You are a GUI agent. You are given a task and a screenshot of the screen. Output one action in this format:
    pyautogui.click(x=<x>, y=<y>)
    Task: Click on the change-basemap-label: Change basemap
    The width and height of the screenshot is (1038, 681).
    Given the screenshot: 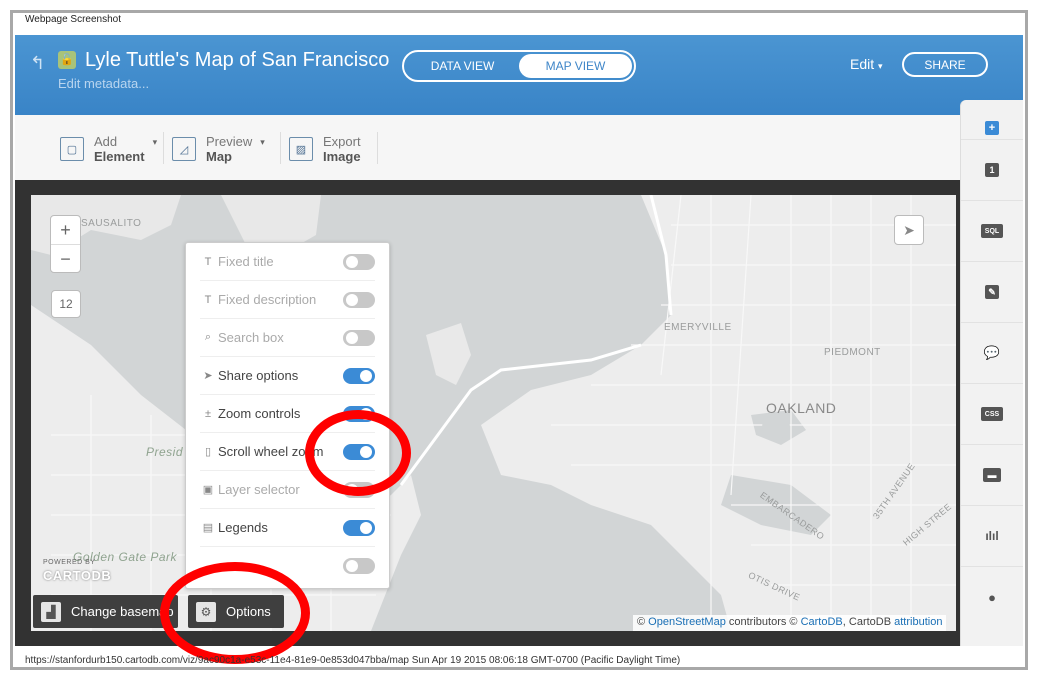 What is the action you would take?
    pyautogui.click(x=122, y=611)
    